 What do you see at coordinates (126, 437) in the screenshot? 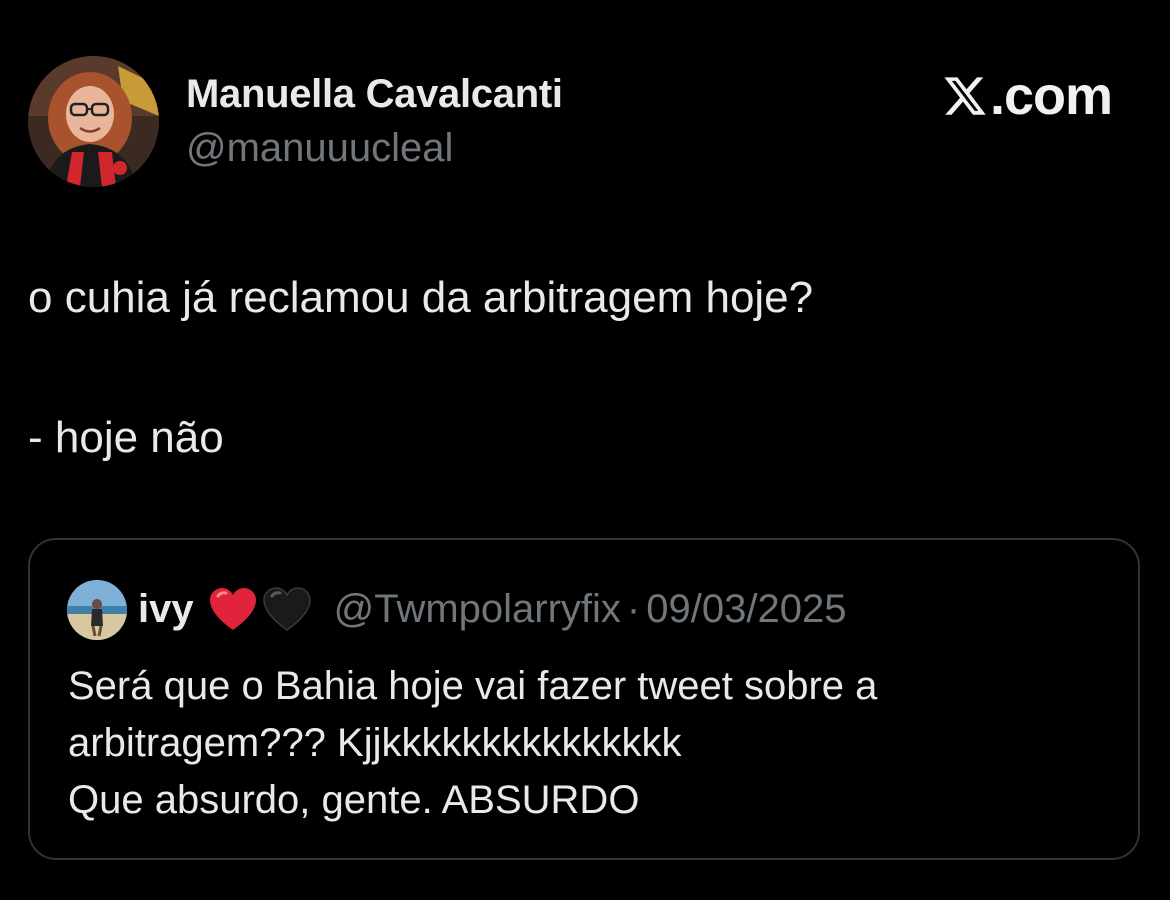
I see `tweet-text-line-2: - hoje não` at bounding box center [126, 437].